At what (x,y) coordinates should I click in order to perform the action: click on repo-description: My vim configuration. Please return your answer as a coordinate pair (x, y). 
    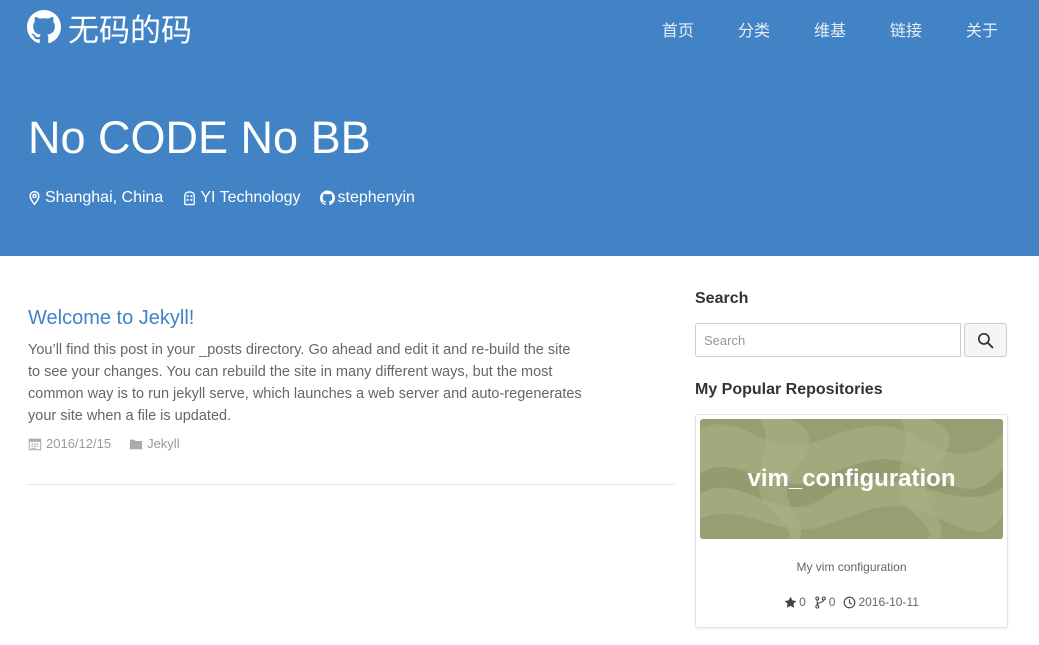
    Looking at the image, I should click on (851, 567).